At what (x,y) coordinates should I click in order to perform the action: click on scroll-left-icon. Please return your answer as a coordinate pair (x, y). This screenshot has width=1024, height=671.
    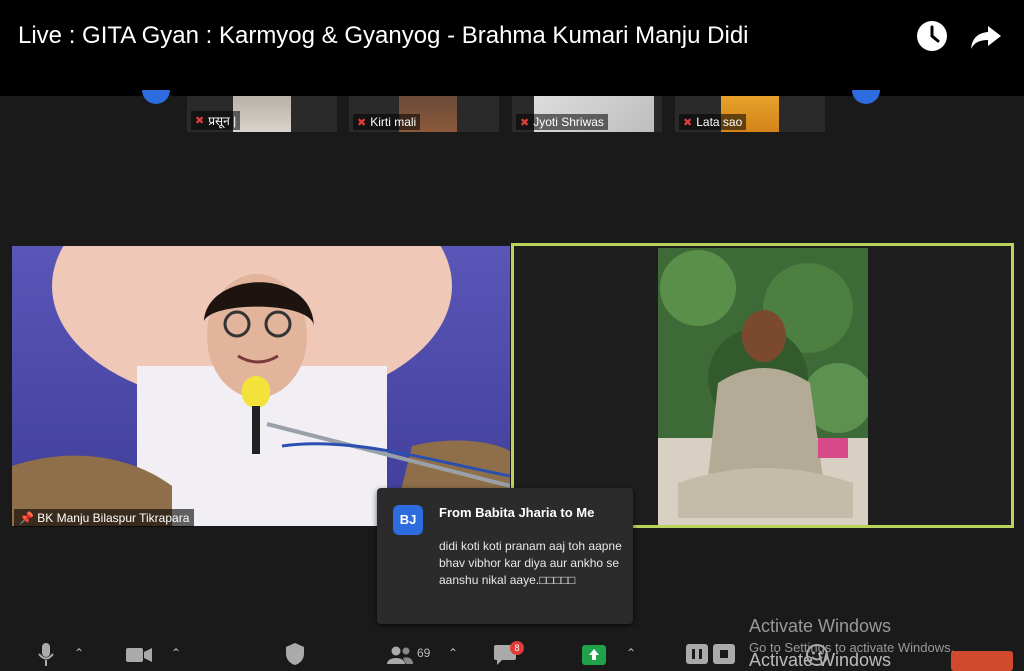
    Looking at the image, I should click on (156, 97).